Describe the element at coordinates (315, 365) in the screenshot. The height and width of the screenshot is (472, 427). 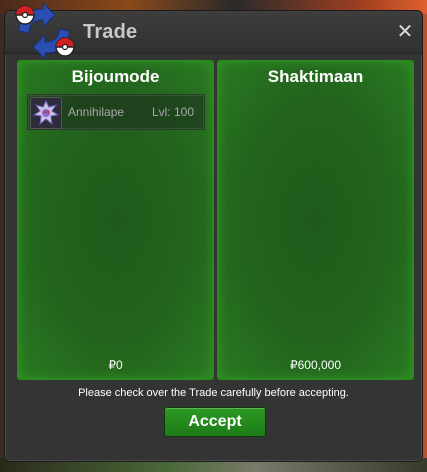
I see `money-offer-right: ₽600,000` at that location.